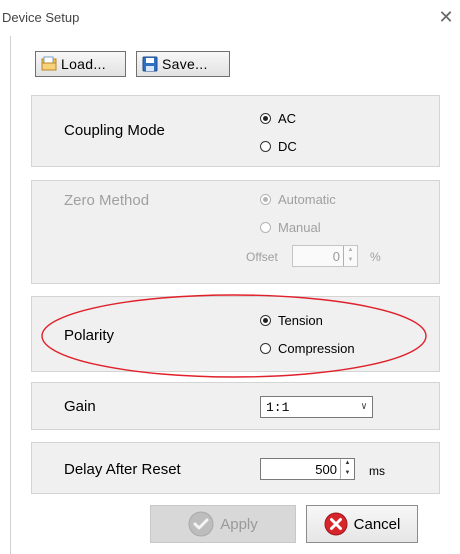 The height and width of the screenshot is (554, 460). I want to click on coupling-dc-label: DC, so click(287, 146).